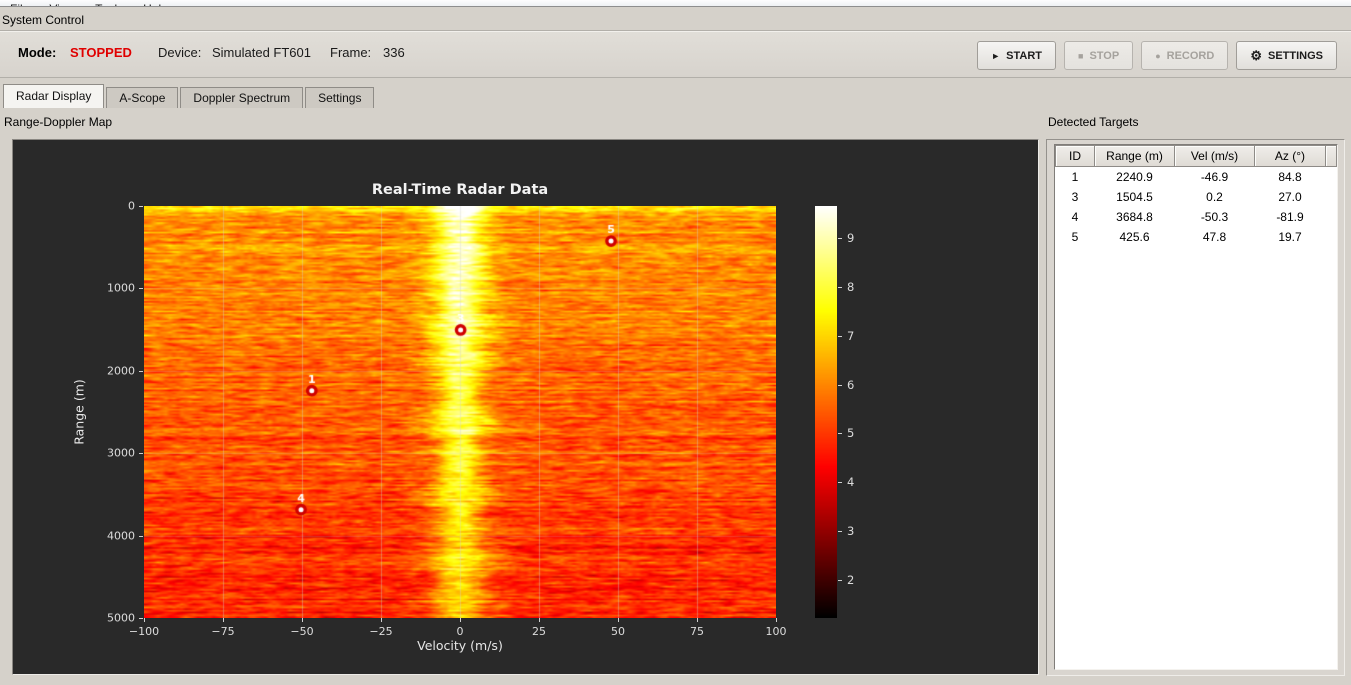 The width and height of the screenshot is (1351, 685). I want to click on record-button: ● RECORD, so click(1185, 55).